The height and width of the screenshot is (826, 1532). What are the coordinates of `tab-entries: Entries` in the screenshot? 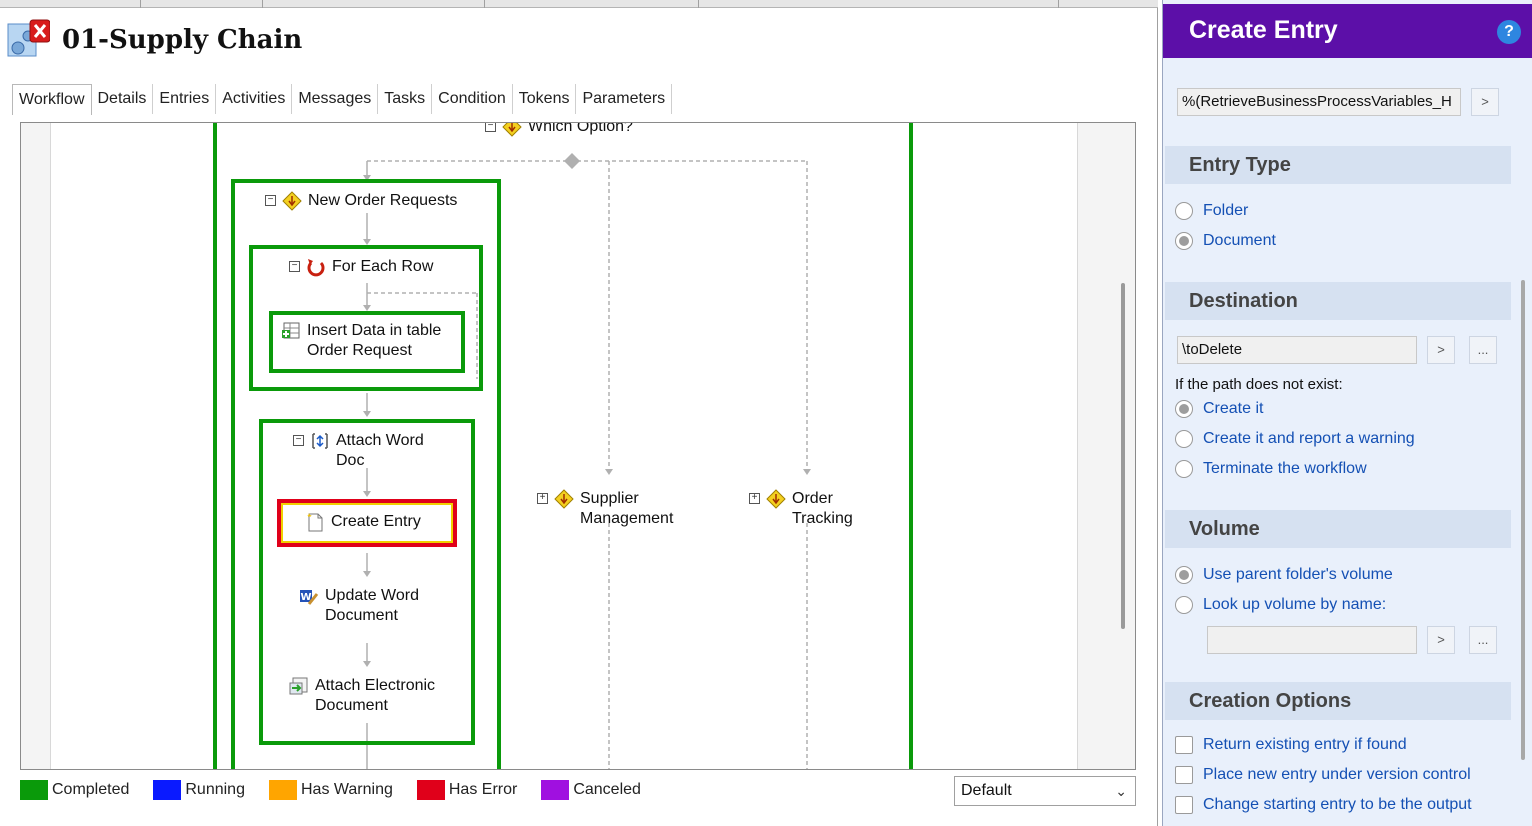 It's located at (185, 99).